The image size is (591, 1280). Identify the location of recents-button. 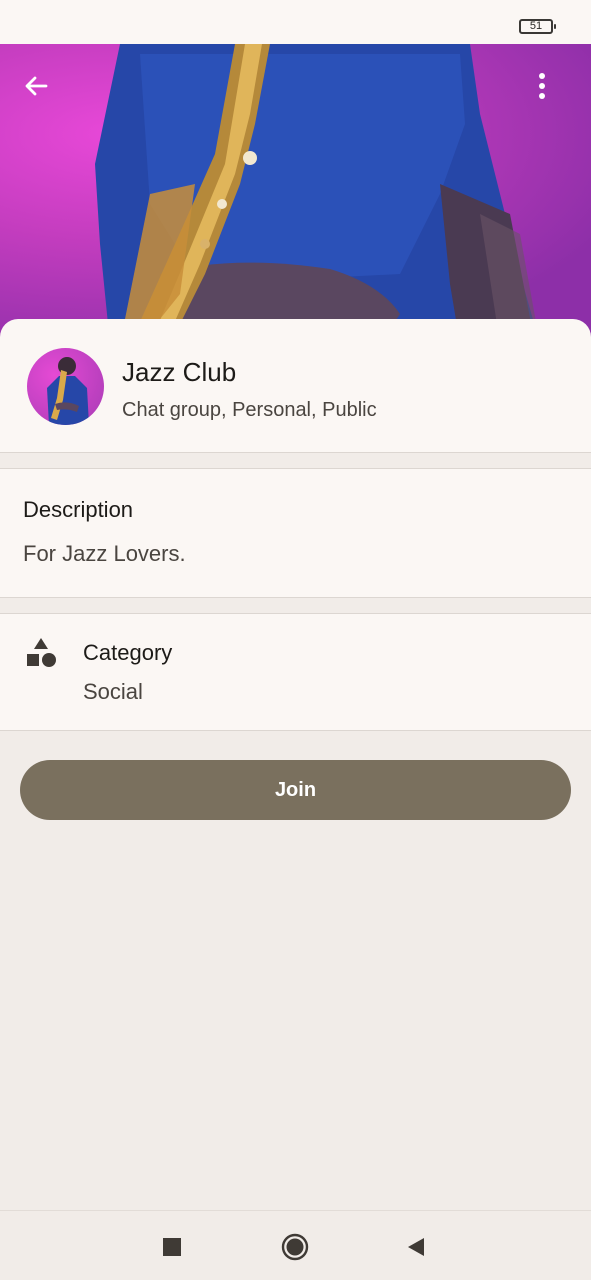
(172, 1247).